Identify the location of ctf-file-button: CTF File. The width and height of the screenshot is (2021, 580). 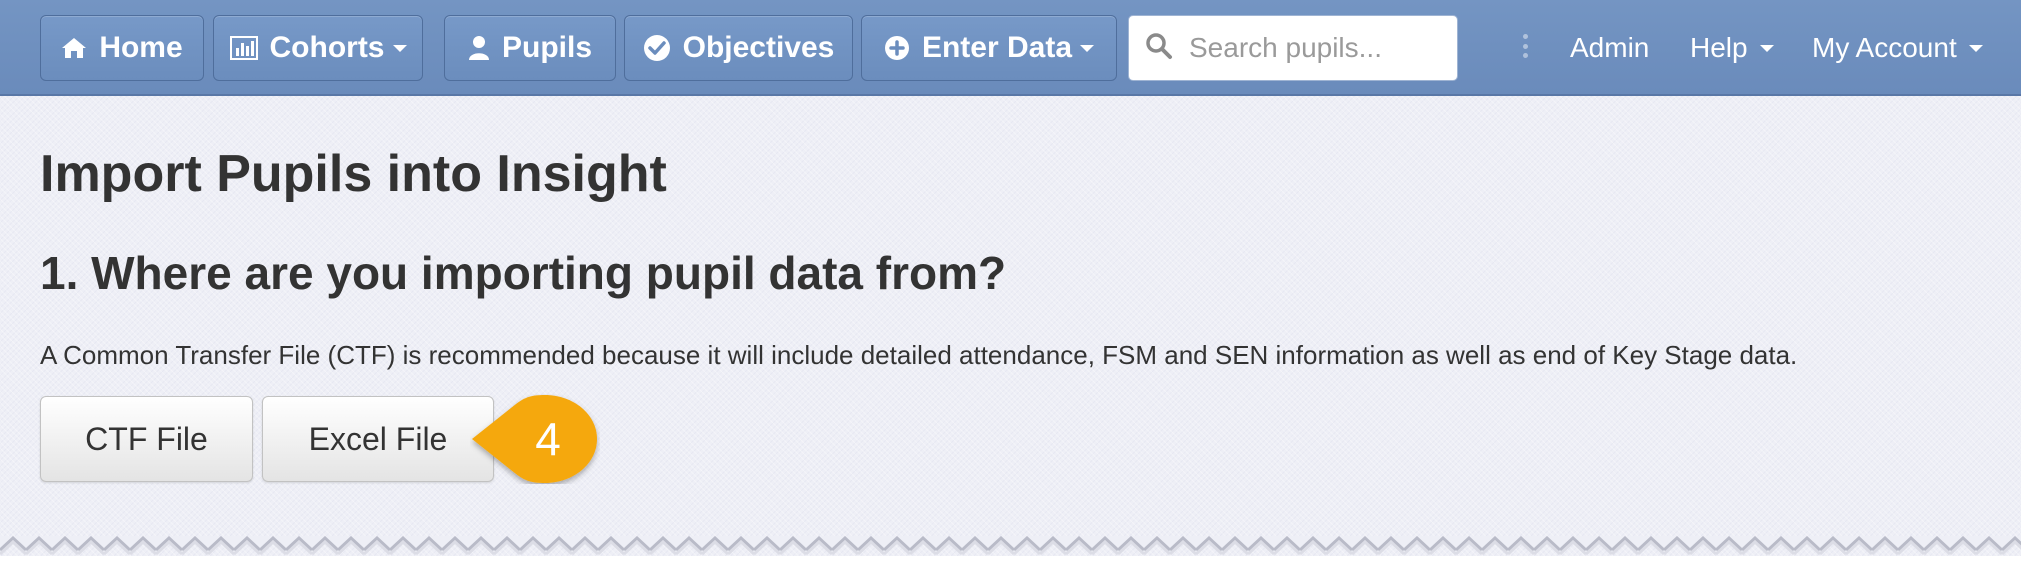
(146, 439).